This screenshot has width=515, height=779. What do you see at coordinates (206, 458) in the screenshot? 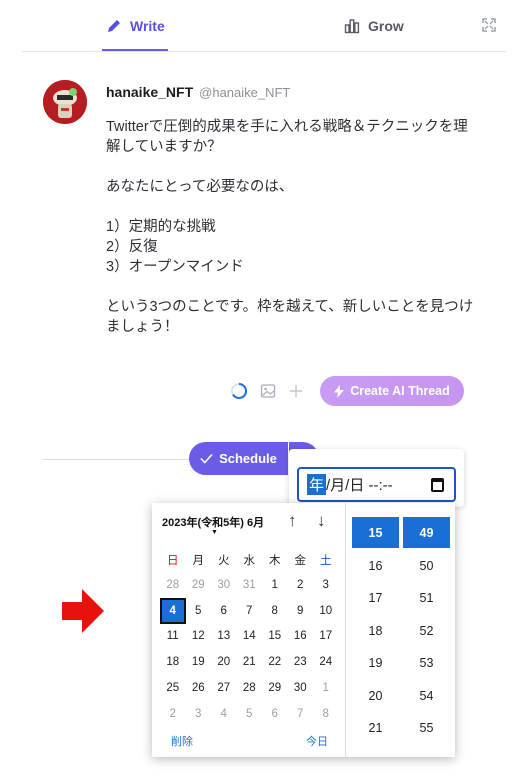
I see `checkmark-icon` at bounding box center [206, 458].